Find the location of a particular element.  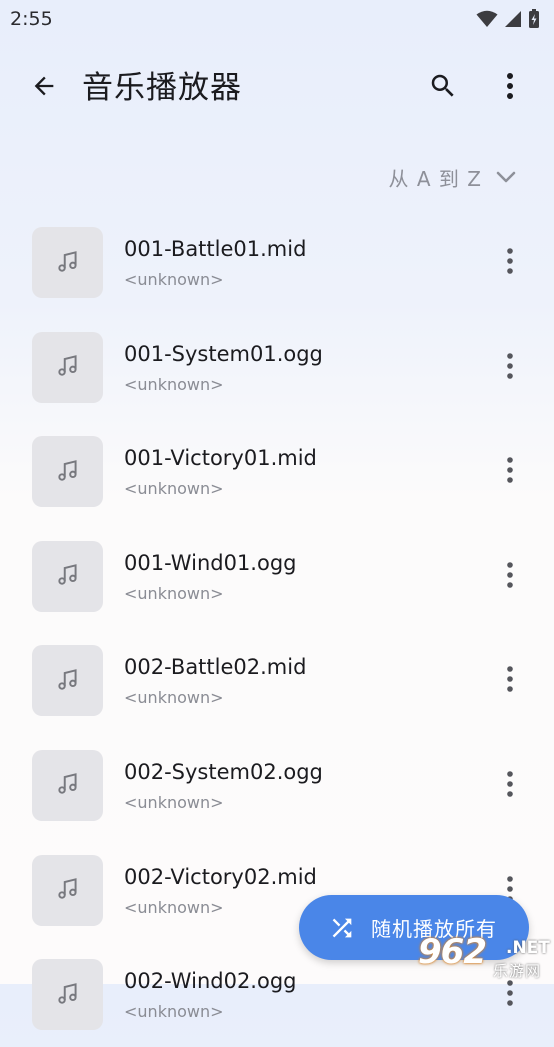

overflow-menu-button is located at coordinates (510, 88).